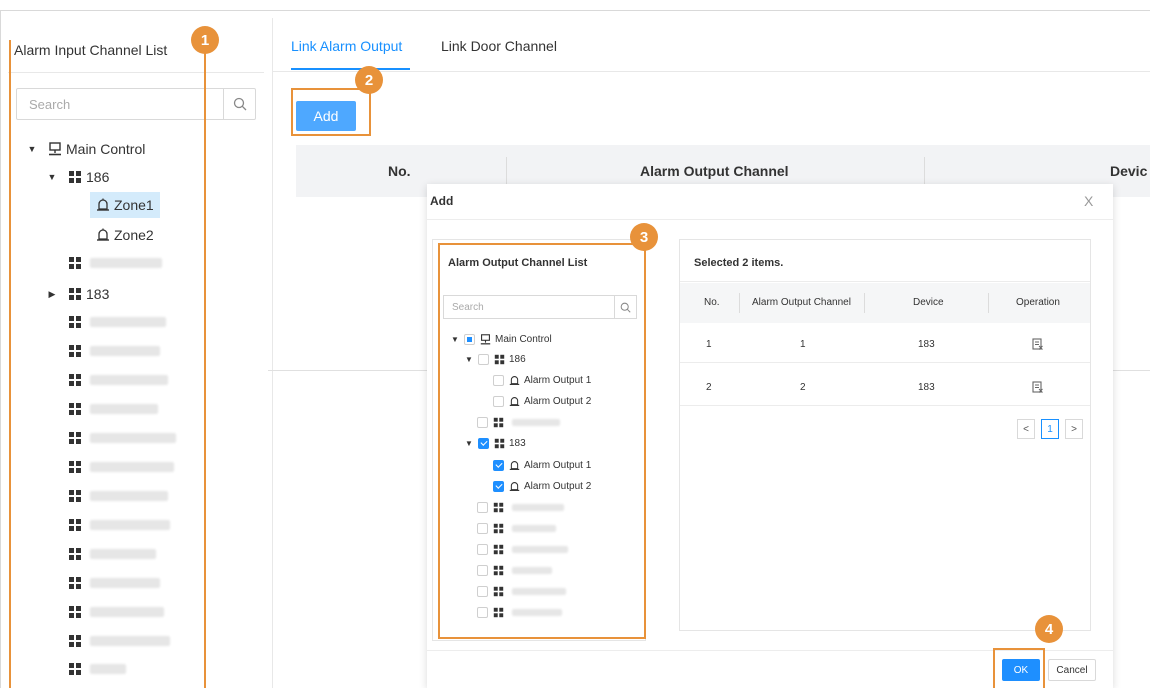 The image size is (1150, 688). Describe the element at coordinates (331, 112) in the screenshot. I see `callout-highlight-add-button` at that location.